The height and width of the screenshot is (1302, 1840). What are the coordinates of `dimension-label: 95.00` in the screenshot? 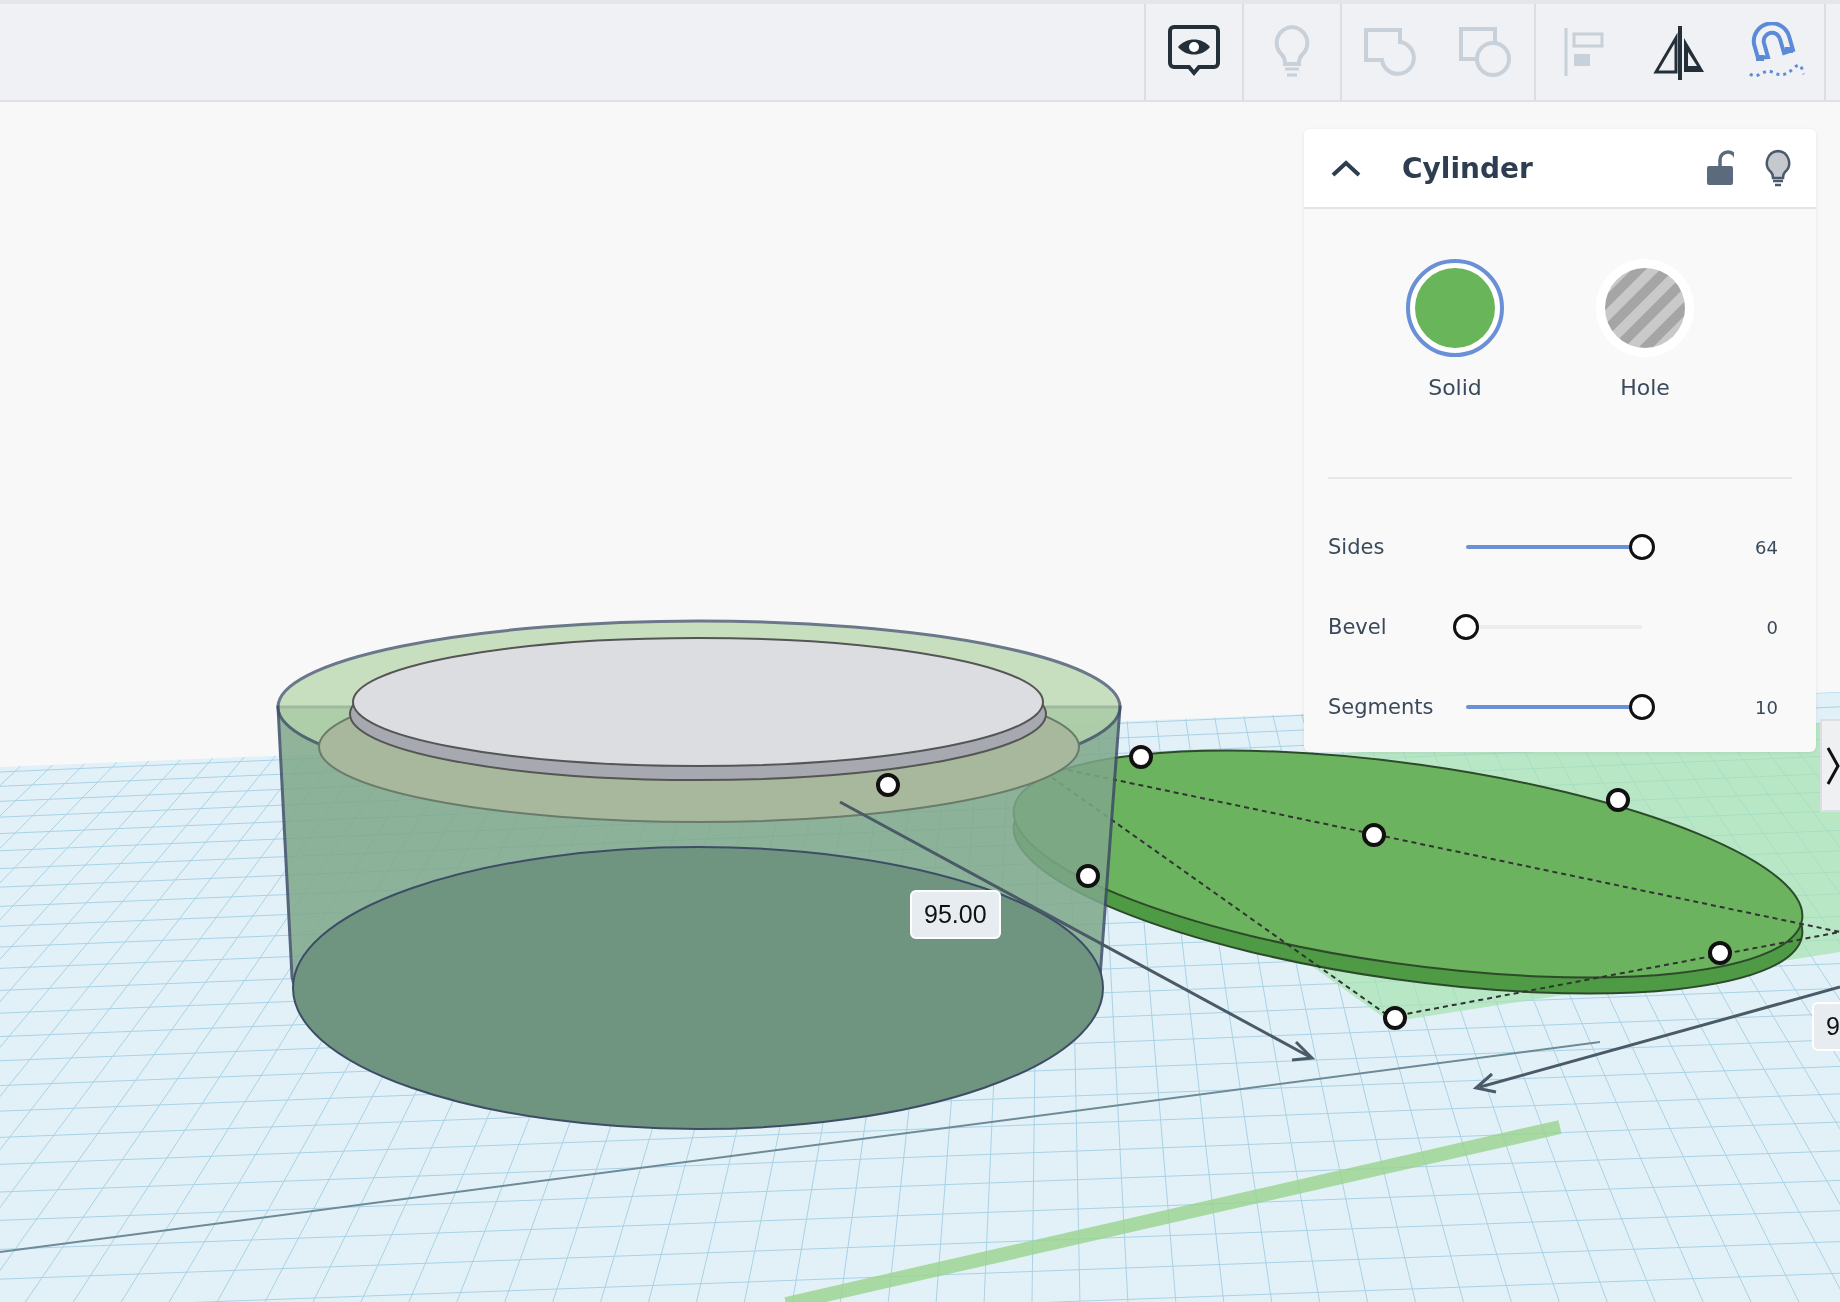 It's located at (955, 914).